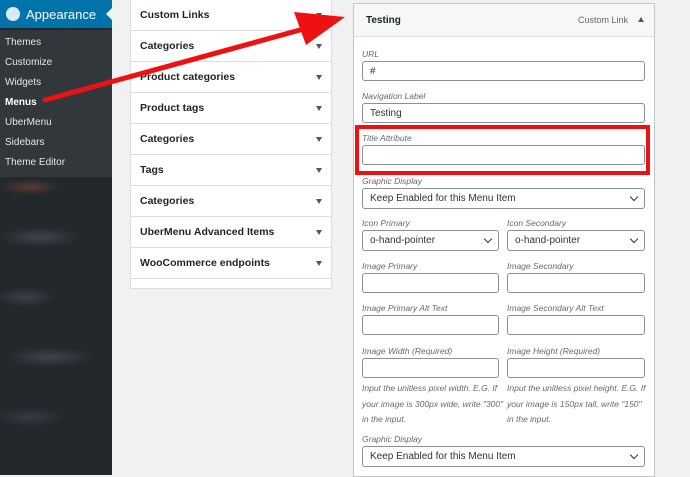 This screenshot has height=477, width=690. What do you see at coordinates (56, 43) in the screenshot?
I see `sidebar-item-themes: Themes` at bounding box center [56, 43].